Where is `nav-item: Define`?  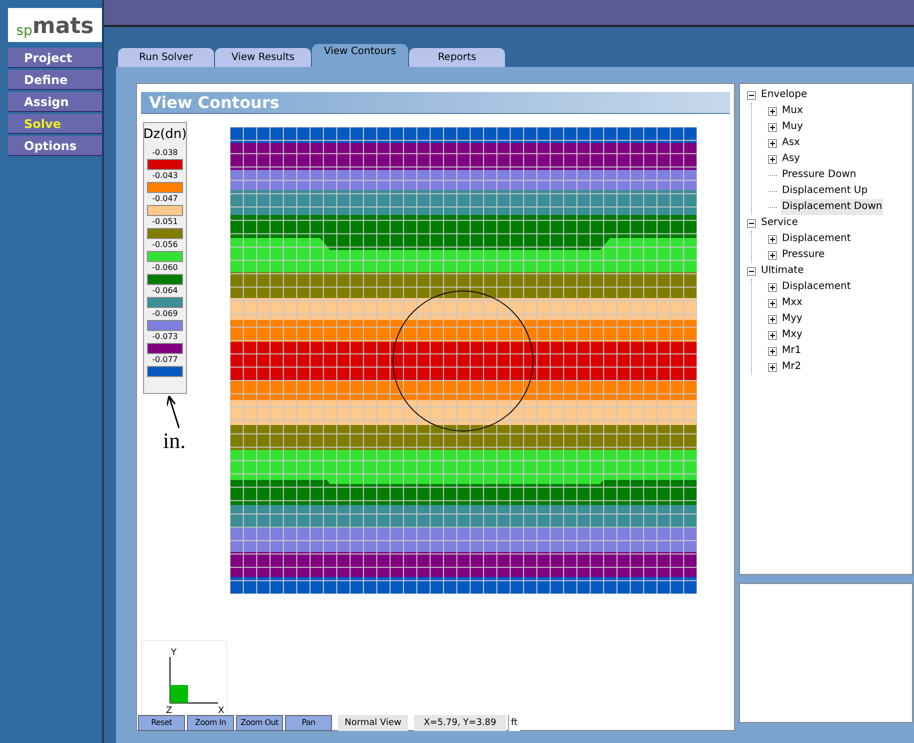 nav-item: Define is located at coordinates (55, 80).